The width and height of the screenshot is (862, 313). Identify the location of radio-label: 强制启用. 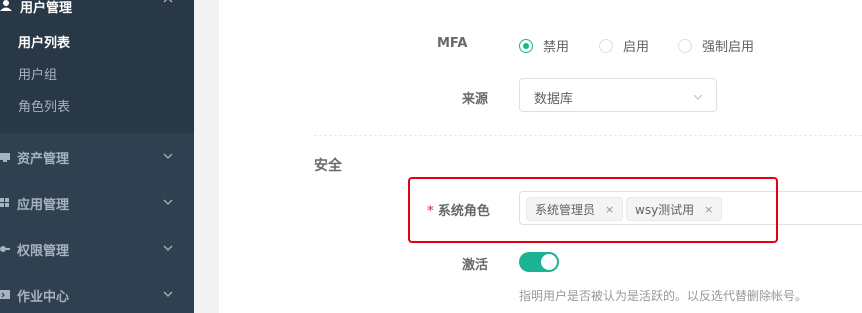
(728, 47).